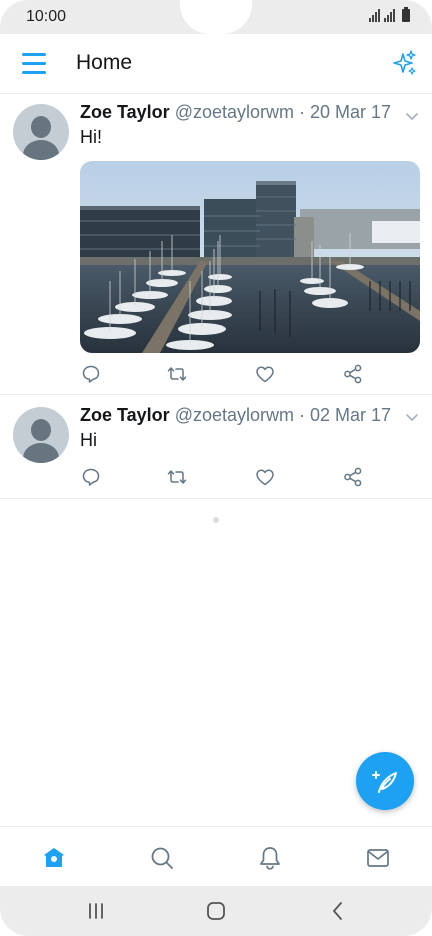 The height and width of the screenshot is (936, 432). I want to click on status-bar: 10:00, so click(216, 17).